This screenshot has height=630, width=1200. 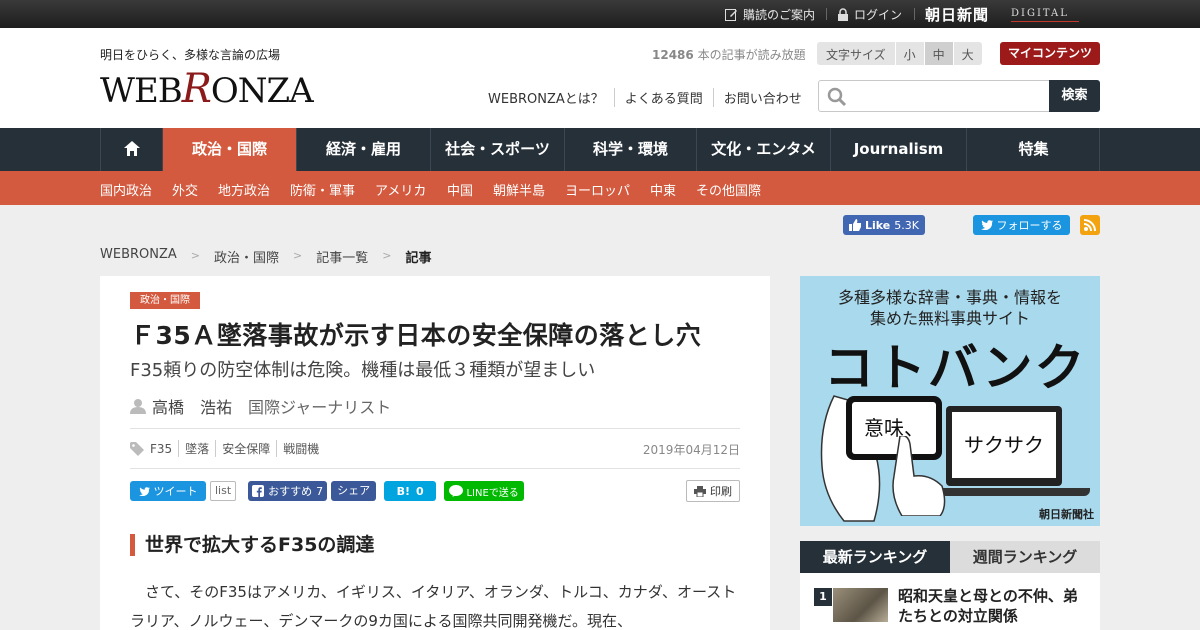 What do you see at coordinates (400, 189) in the screenshot?
I see `subnav-america: アメリカ` at bounding box center [400, 189].